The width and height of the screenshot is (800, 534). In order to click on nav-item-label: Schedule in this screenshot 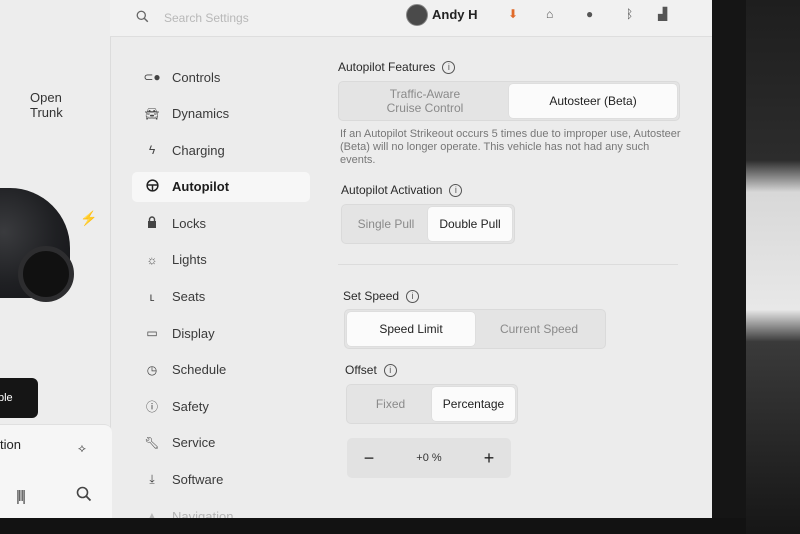, I will do `click(199, 370)`.